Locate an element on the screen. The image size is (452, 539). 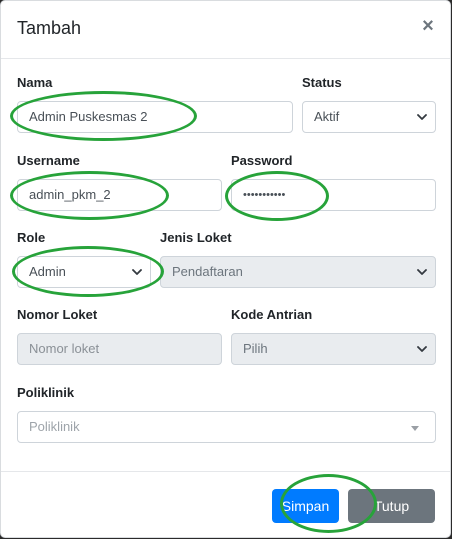
status-select: Aktif is located at coordinates (369, 117).